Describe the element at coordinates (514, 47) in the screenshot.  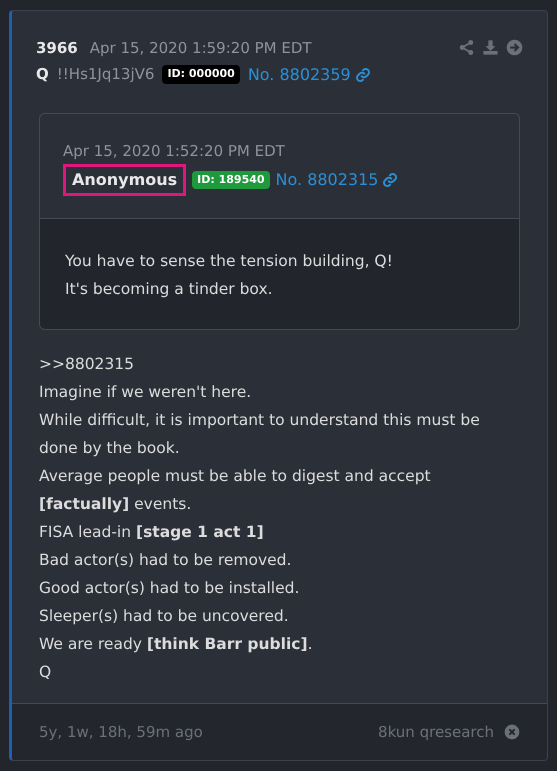
I see `arrow-right-icon` at that location.